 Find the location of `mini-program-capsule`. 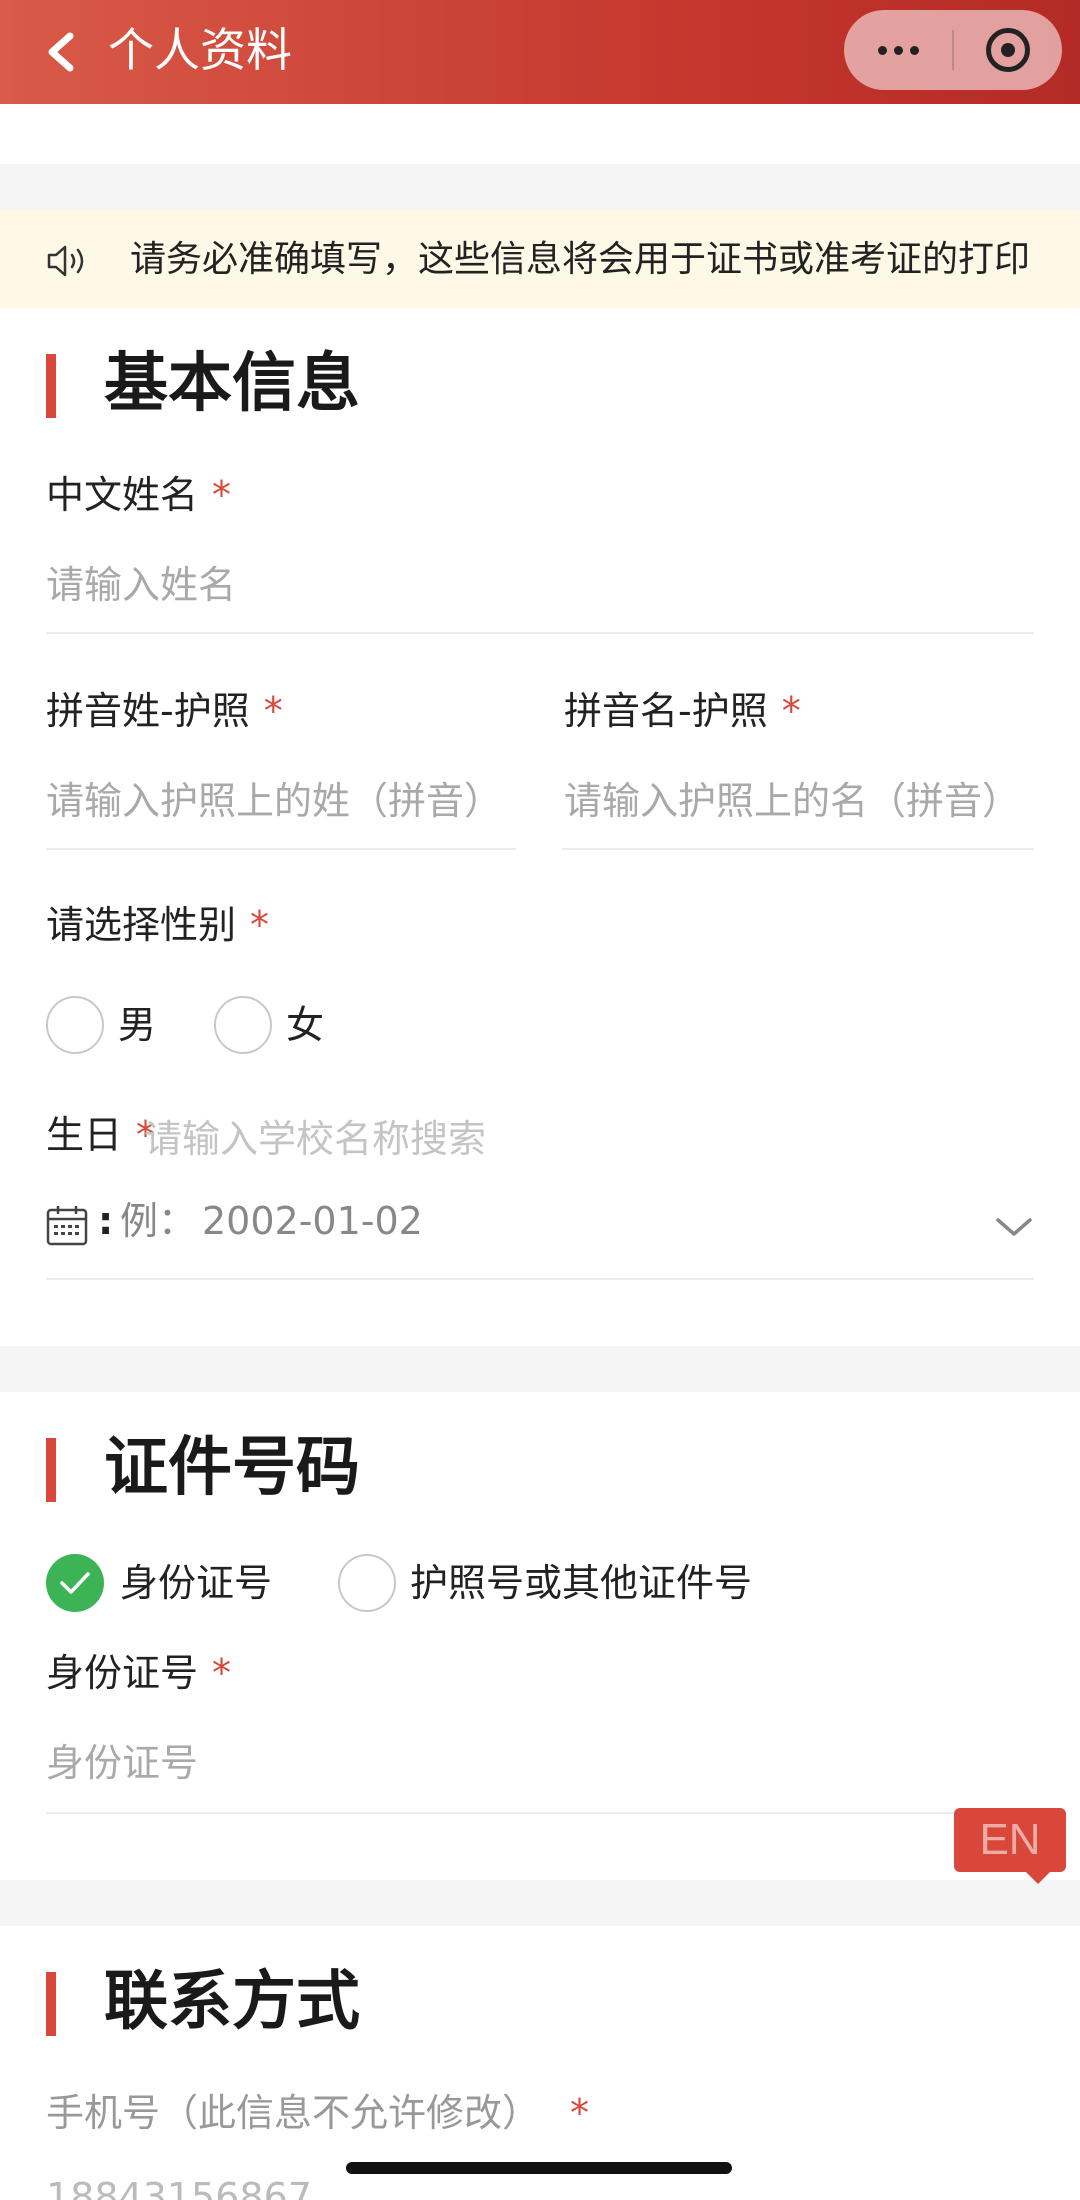

mini-program-capsule is located at coordinates (953, 50).